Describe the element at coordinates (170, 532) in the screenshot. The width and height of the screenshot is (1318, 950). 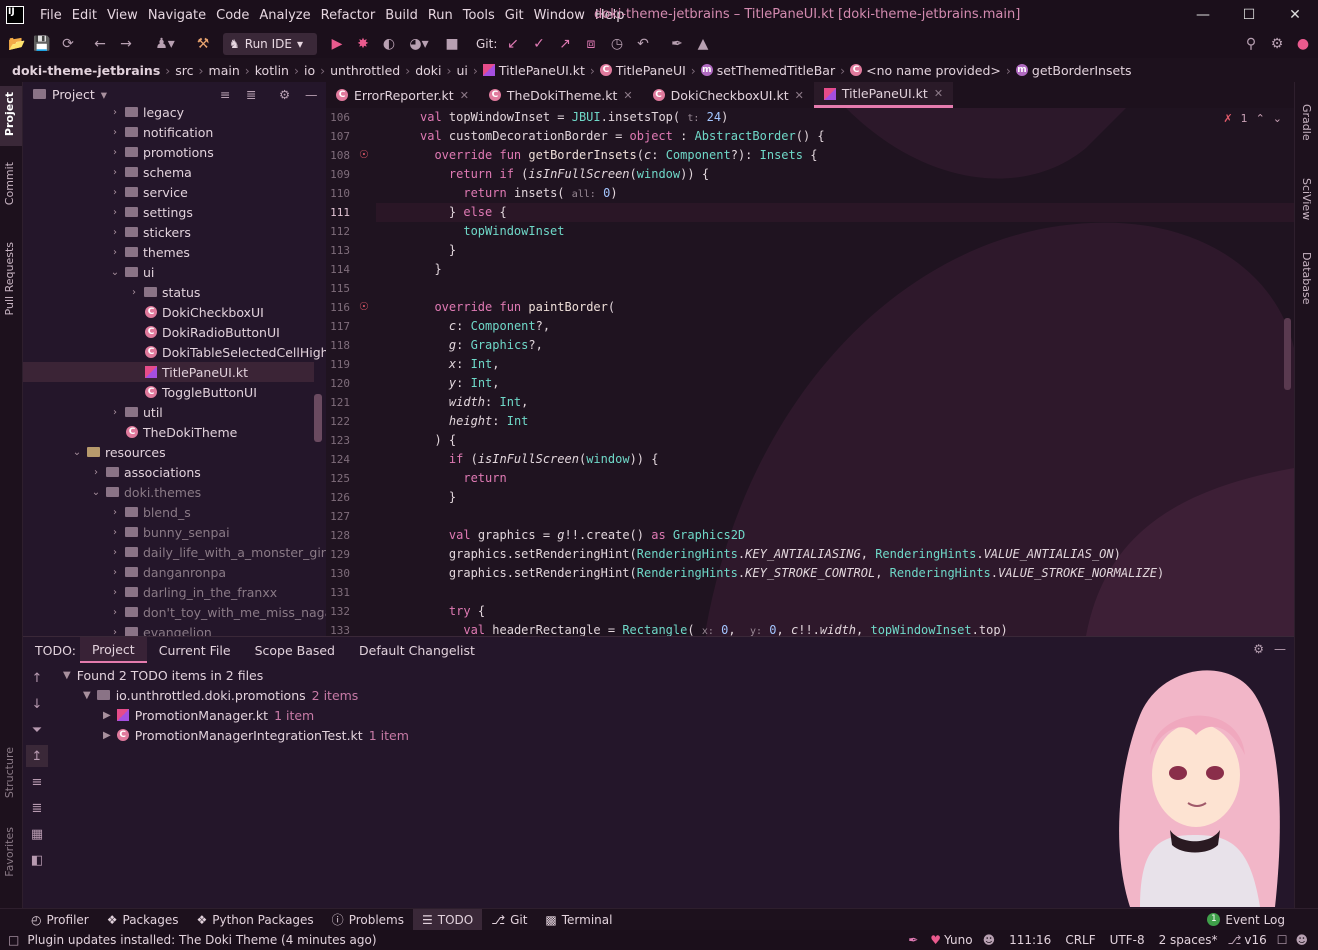
I see `project-tree-item: › bunny_senpai` at that location.